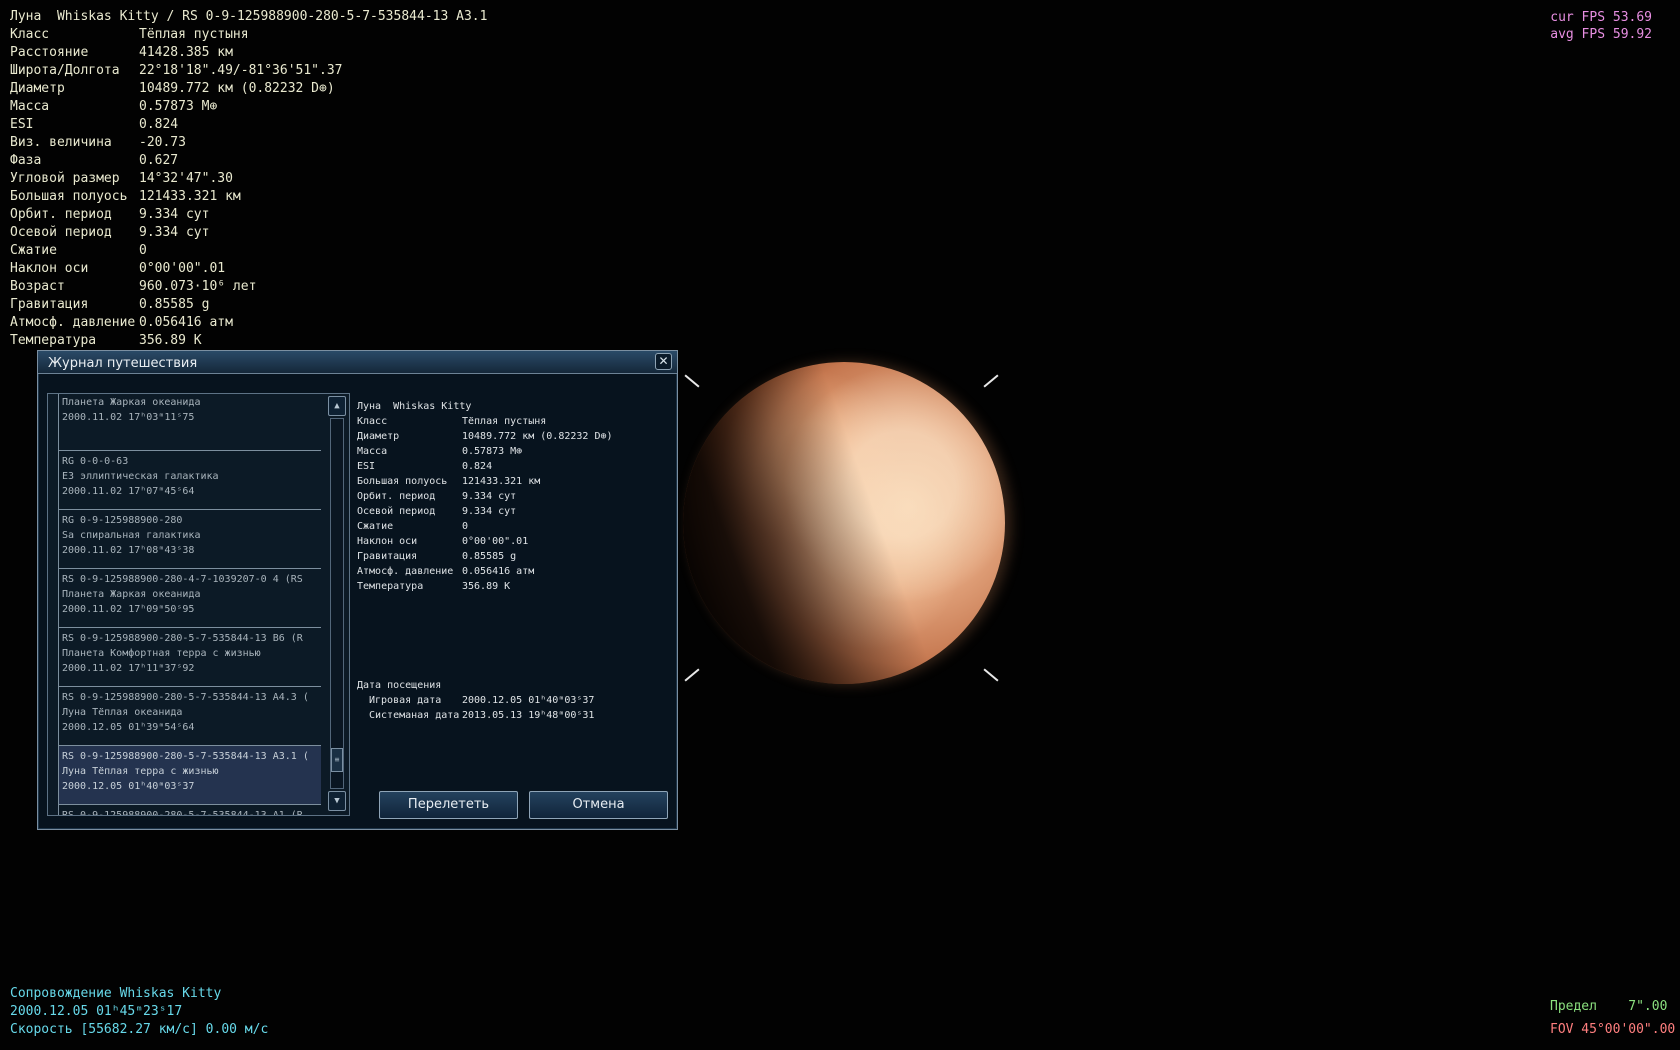  I want to click on detail-value: 9.334 сут, so click(489, 496).